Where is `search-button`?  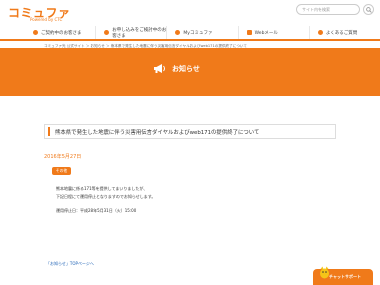 search-button is located at coordinates (368, 9).